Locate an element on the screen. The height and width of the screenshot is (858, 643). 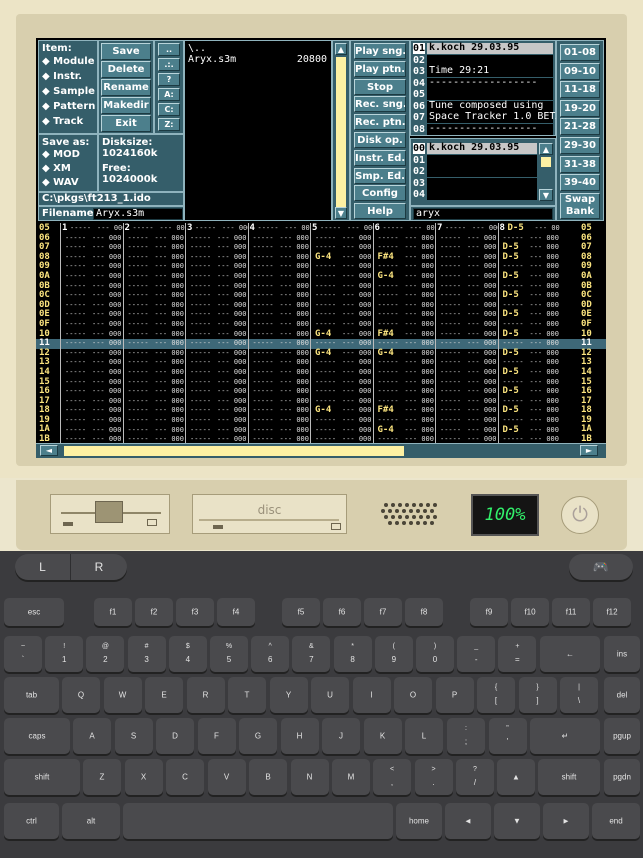
item-option-pattern: ◆ Pattern is located at coordinates (68, 106).